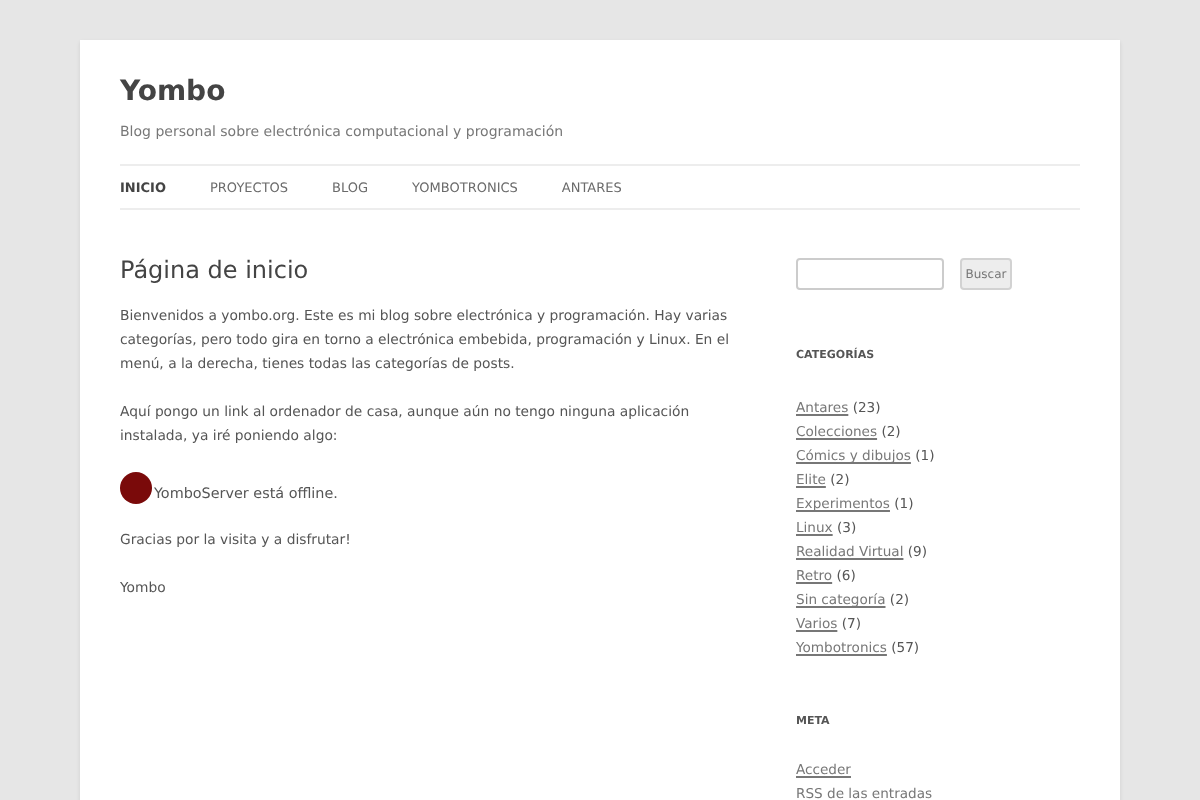 The width and height of the screenshot is (1200, 800). I want to click on page-heading: Página de inicio, so click(215, 270).